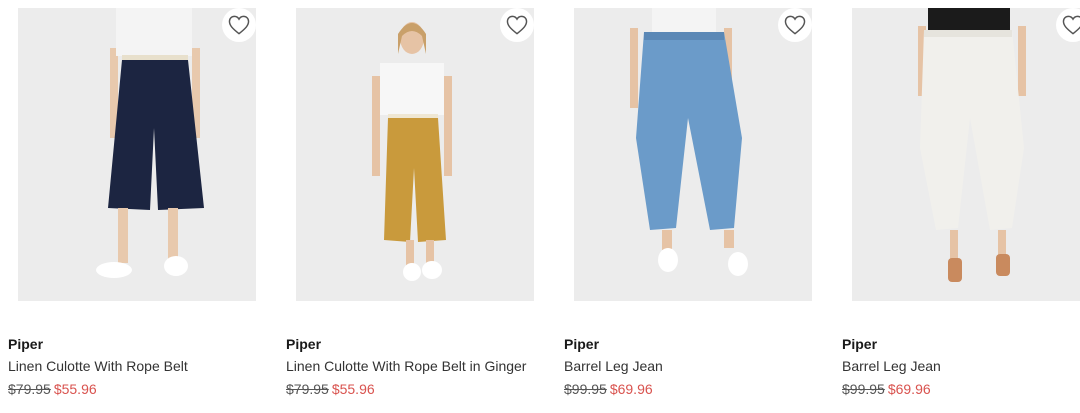  I want to click on product-image, so click(966, 154).